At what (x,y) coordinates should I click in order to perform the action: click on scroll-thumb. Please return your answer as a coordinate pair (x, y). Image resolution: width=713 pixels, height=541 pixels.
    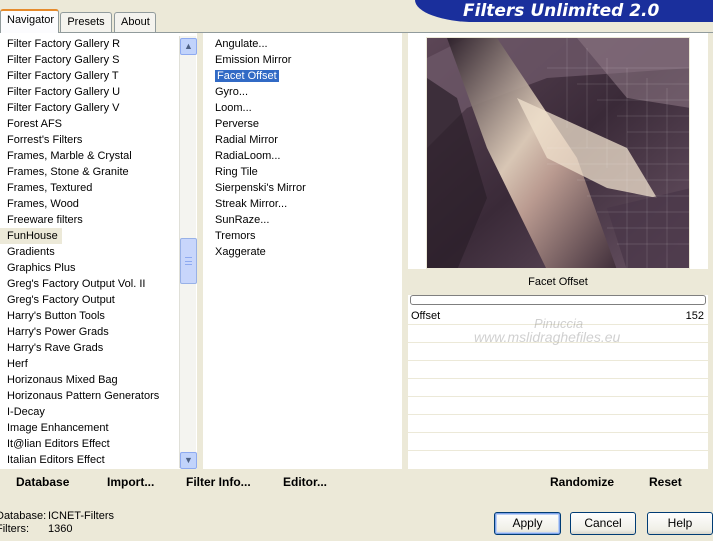
    Looking at the image, I should click on (188, 261).